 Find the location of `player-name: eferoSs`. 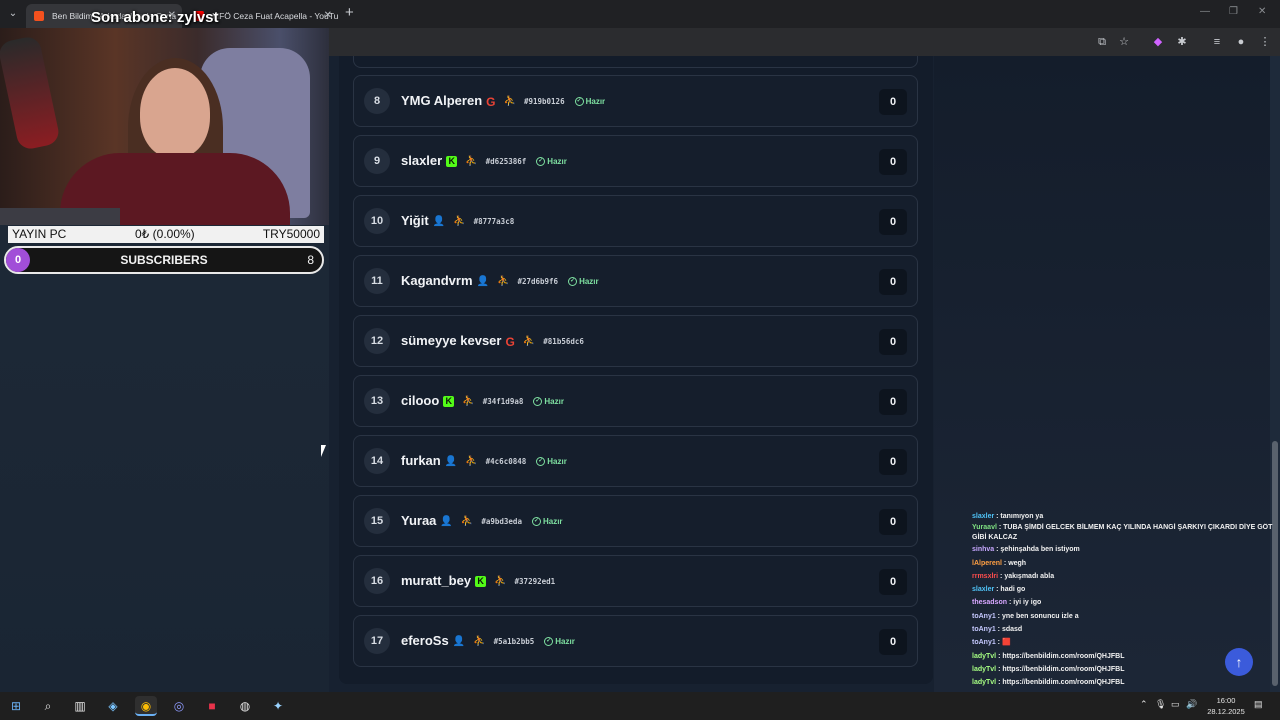

player-name: eferoSs is located at coordinates (425, 640).